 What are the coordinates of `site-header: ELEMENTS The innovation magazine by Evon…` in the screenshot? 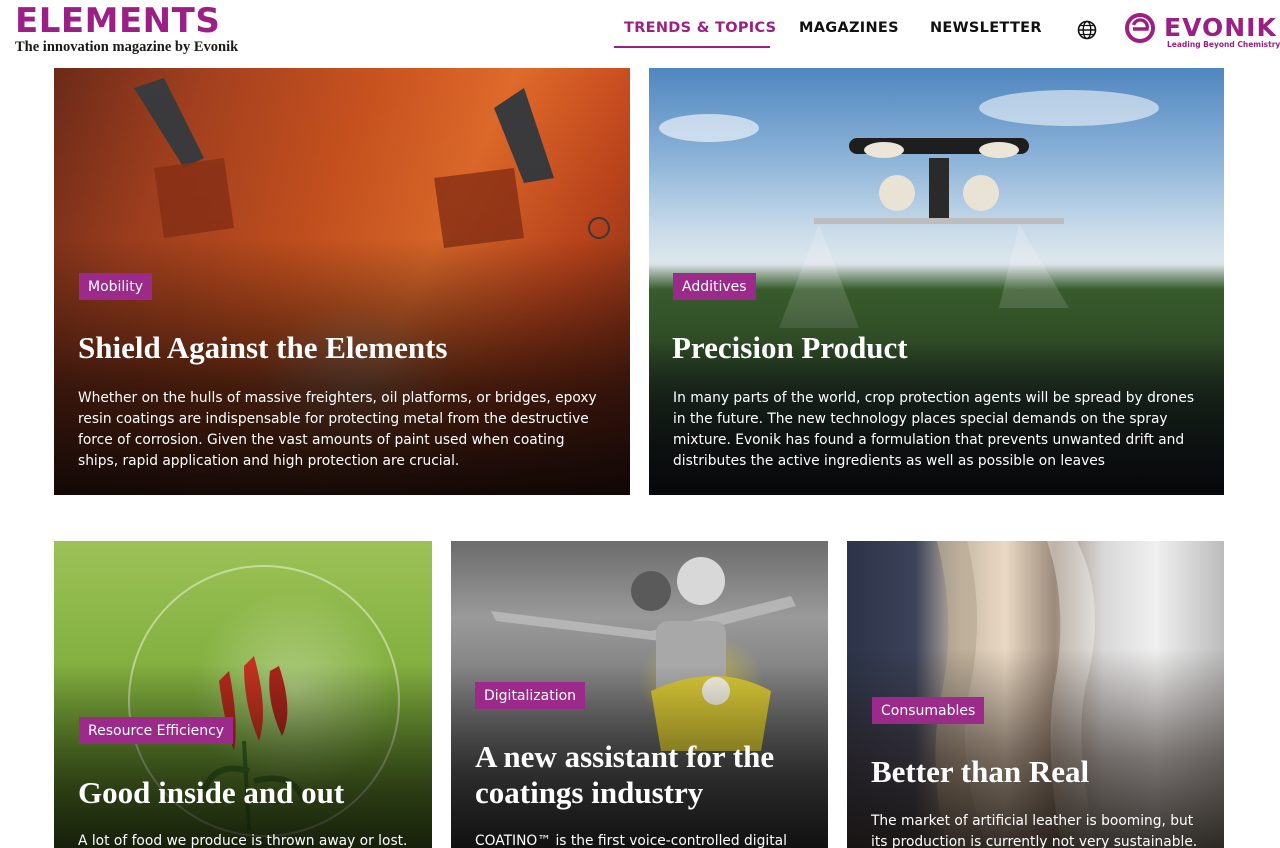 It's located at (640, 32).